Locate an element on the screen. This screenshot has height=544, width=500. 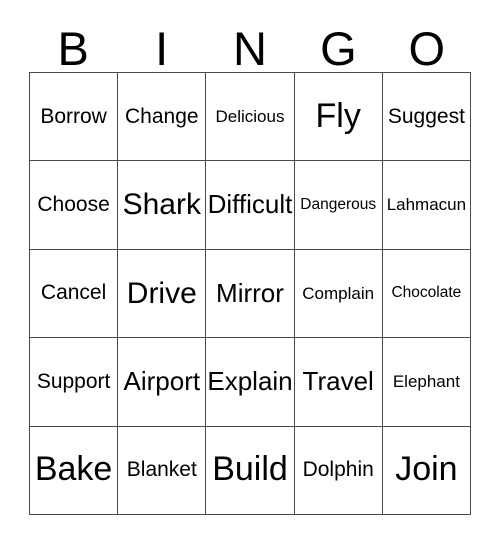
bingo-cell-label: Support is located at coordinates (73, 381).